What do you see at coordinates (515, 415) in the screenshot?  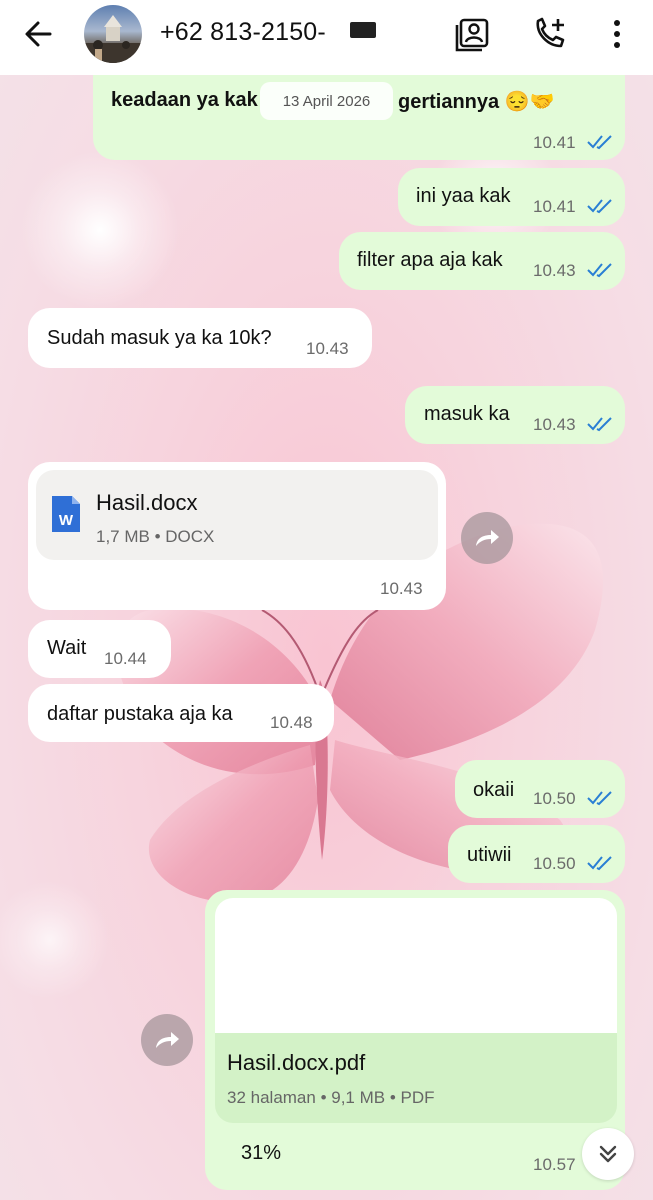 I see `message-bubble-outgoing: masuk ka 10.43` at bounding box center [515, 415].